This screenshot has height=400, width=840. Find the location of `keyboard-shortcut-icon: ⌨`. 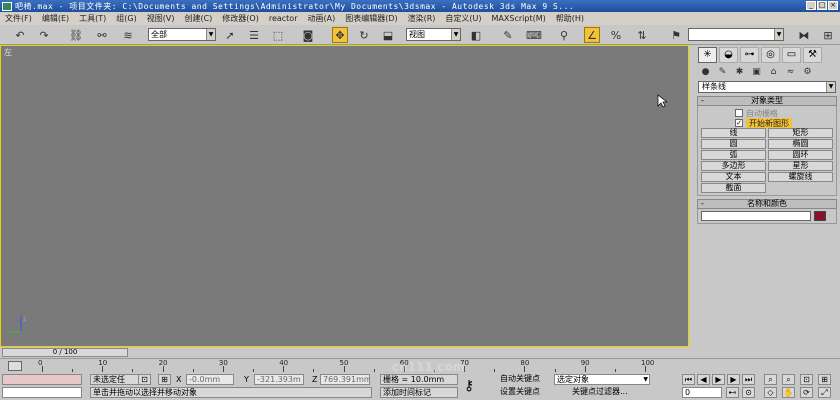

keyboard-shortcut-icon: ⌨ is located at coordinates (534, 35).